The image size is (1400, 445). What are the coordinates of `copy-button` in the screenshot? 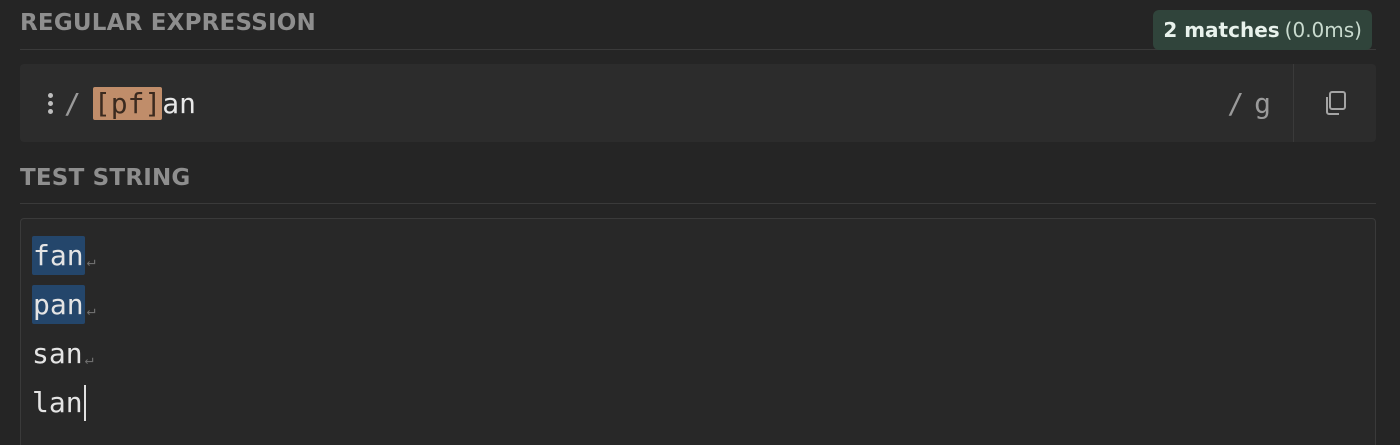 It's located at (1334, 103).